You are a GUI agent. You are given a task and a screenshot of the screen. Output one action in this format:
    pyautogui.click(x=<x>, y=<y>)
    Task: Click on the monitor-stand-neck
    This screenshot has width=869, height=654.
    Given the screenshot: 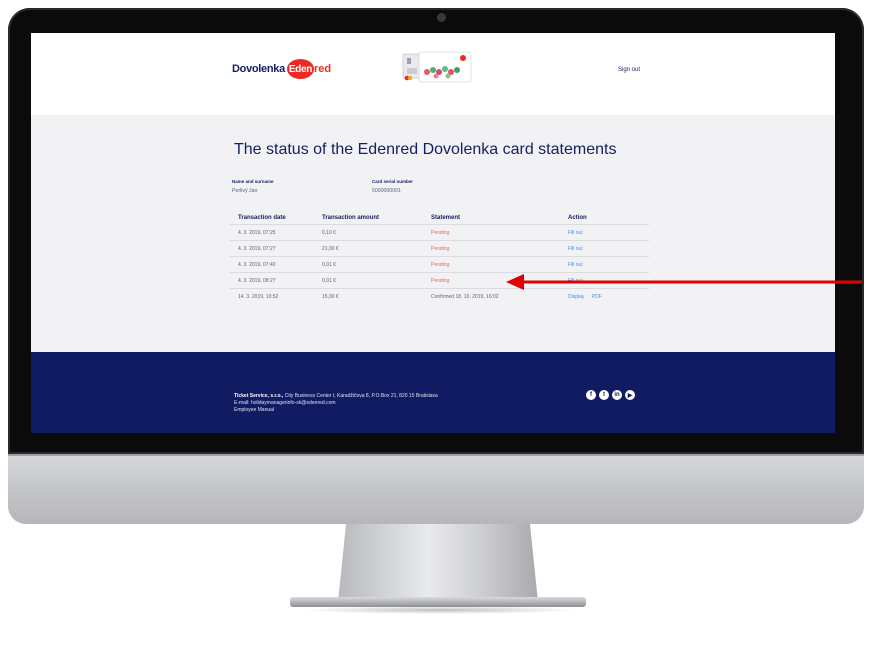 What is the action you would take?
    pyautogui.click(x=438, y=563)
    